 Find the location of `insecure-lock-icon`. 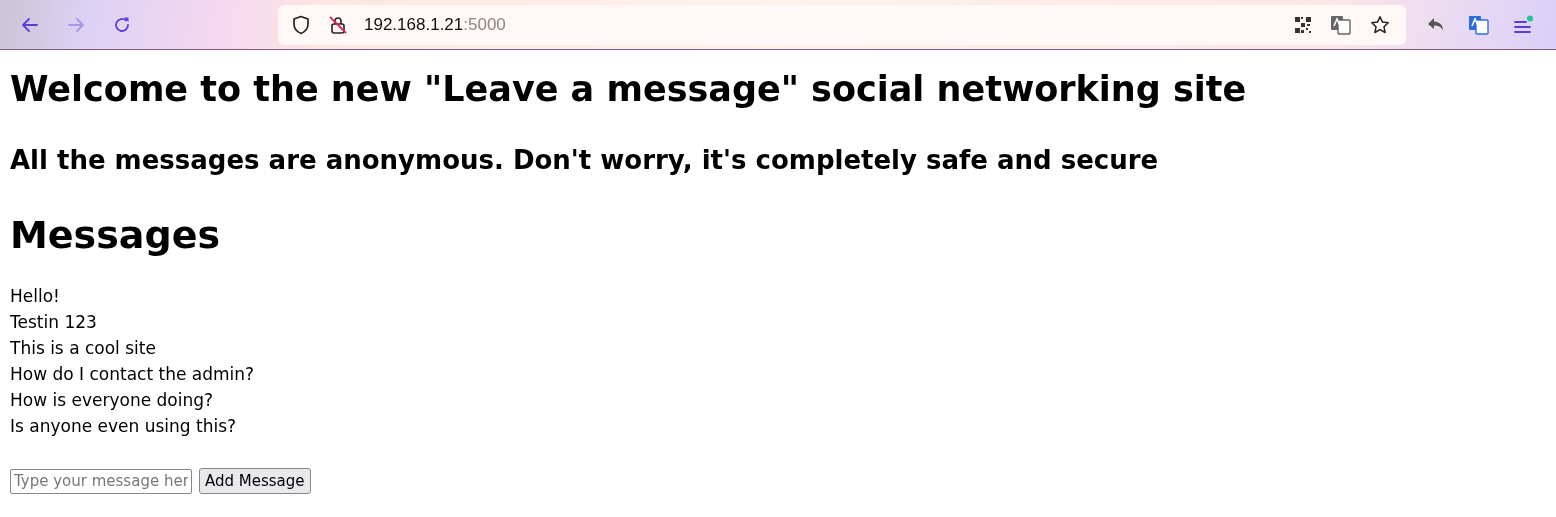

insecure-lock-icon is located at coordinates (338, 24).